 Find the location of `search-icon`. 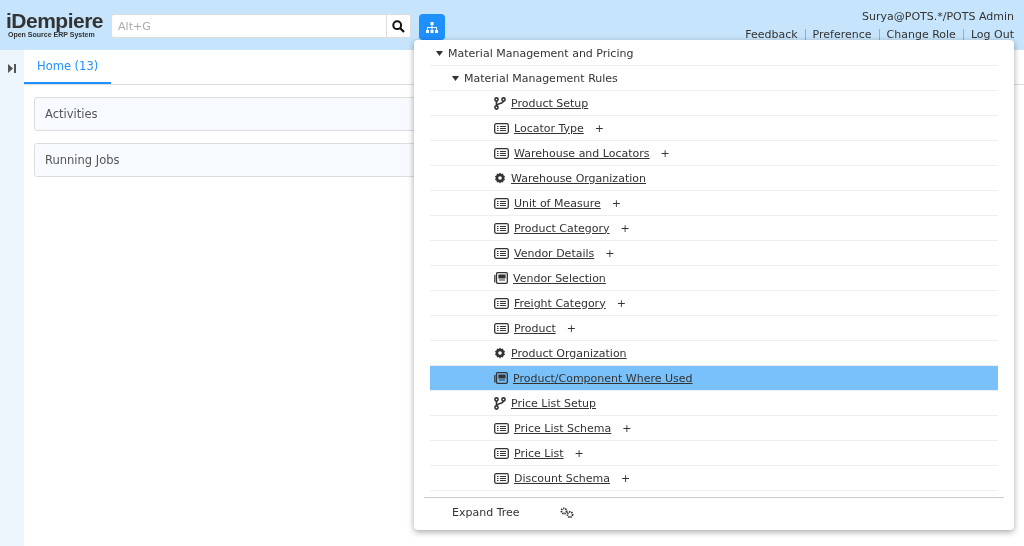

search-icon is located at coordinates (399, 26).